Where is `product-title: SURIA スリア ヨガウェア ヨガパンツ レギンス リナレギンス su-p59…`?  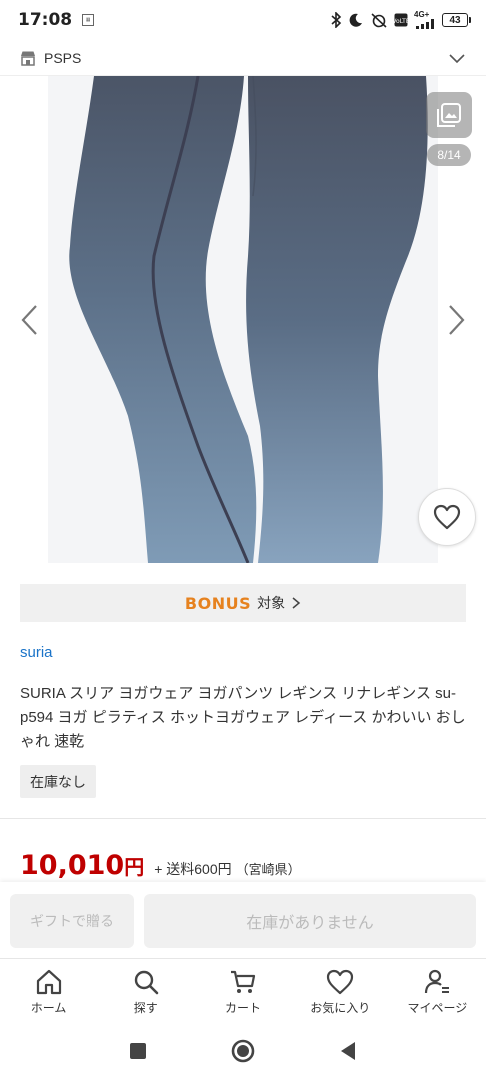
product-title: SURIA スリア ヨガウェア ヨガパンツ レギンス リナレギンス su-p59… is located at coordinates (243, 717).